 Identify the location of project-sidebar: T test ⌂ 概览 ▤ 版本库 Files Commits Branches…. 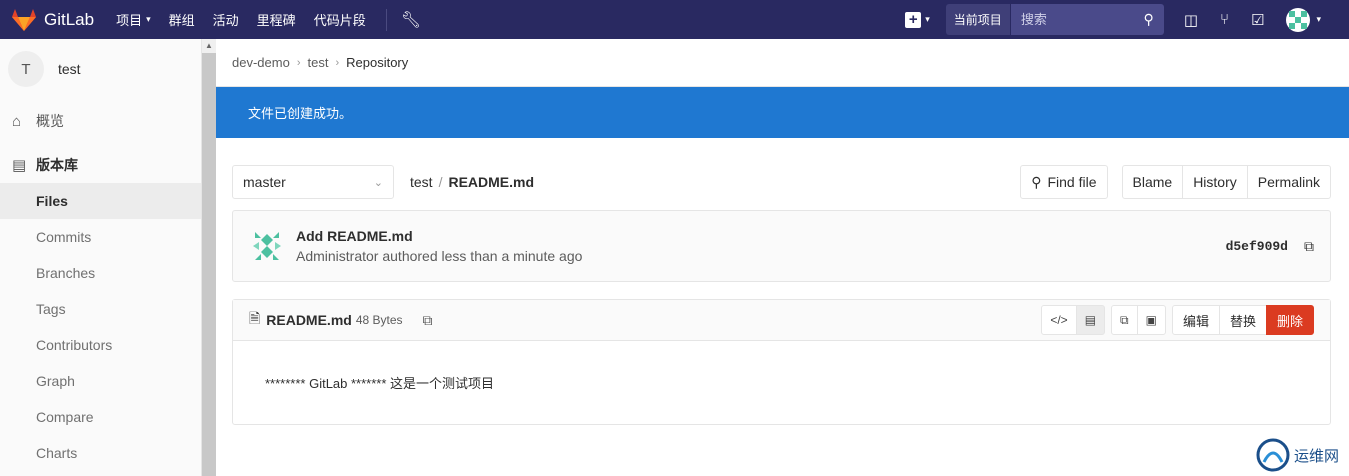
(101, 257).